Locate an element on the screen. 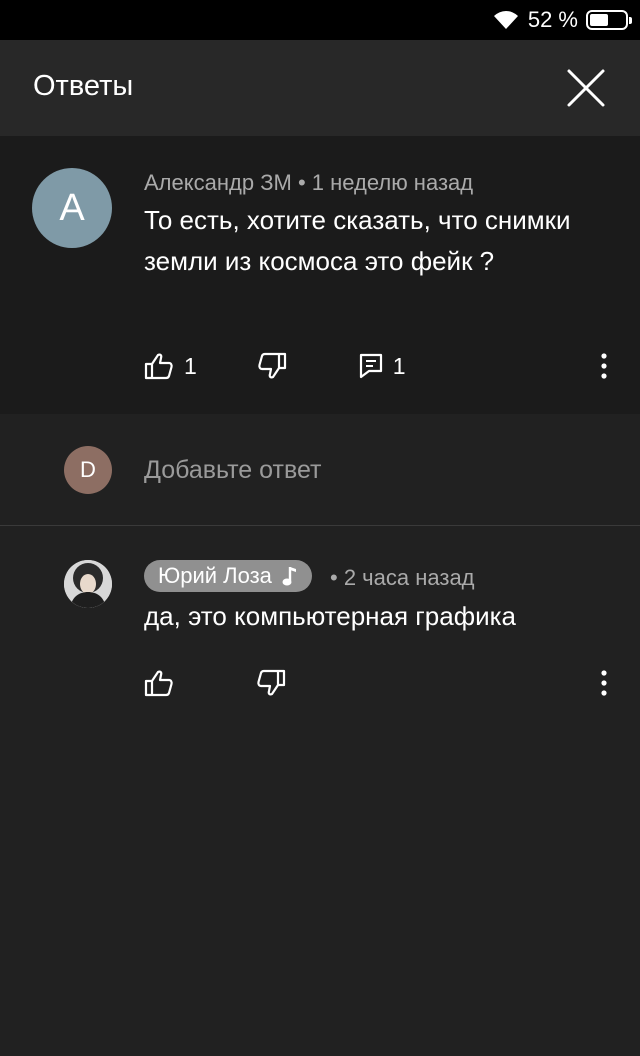 The height and width of the screenshot is (1056, 640). reply-input: Добавьте ответ is located at coordinates (232, 470).